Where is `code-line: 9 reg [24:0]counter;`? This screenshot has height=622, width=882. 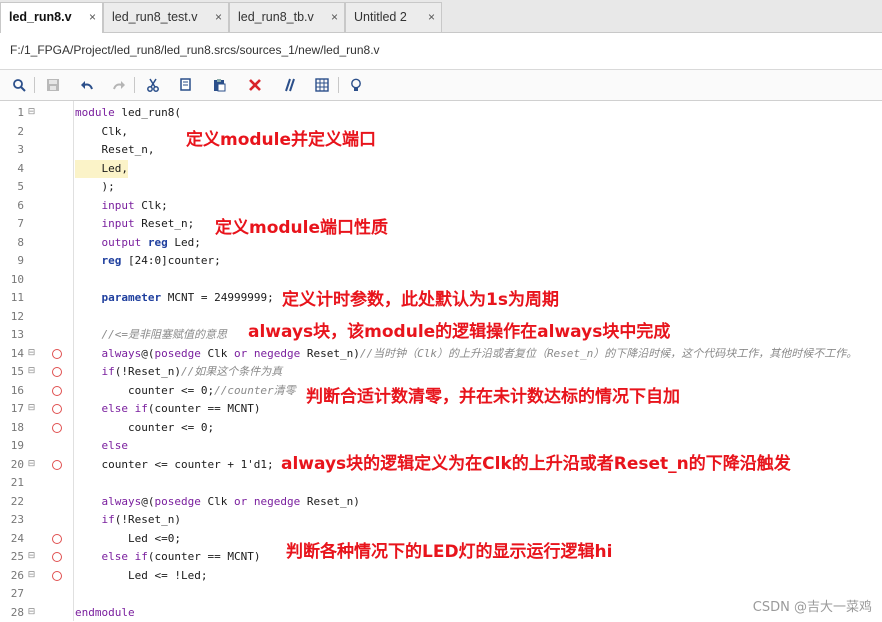
code-line: 9 reg [24:0]counter; is located at coordinates (441, 261).